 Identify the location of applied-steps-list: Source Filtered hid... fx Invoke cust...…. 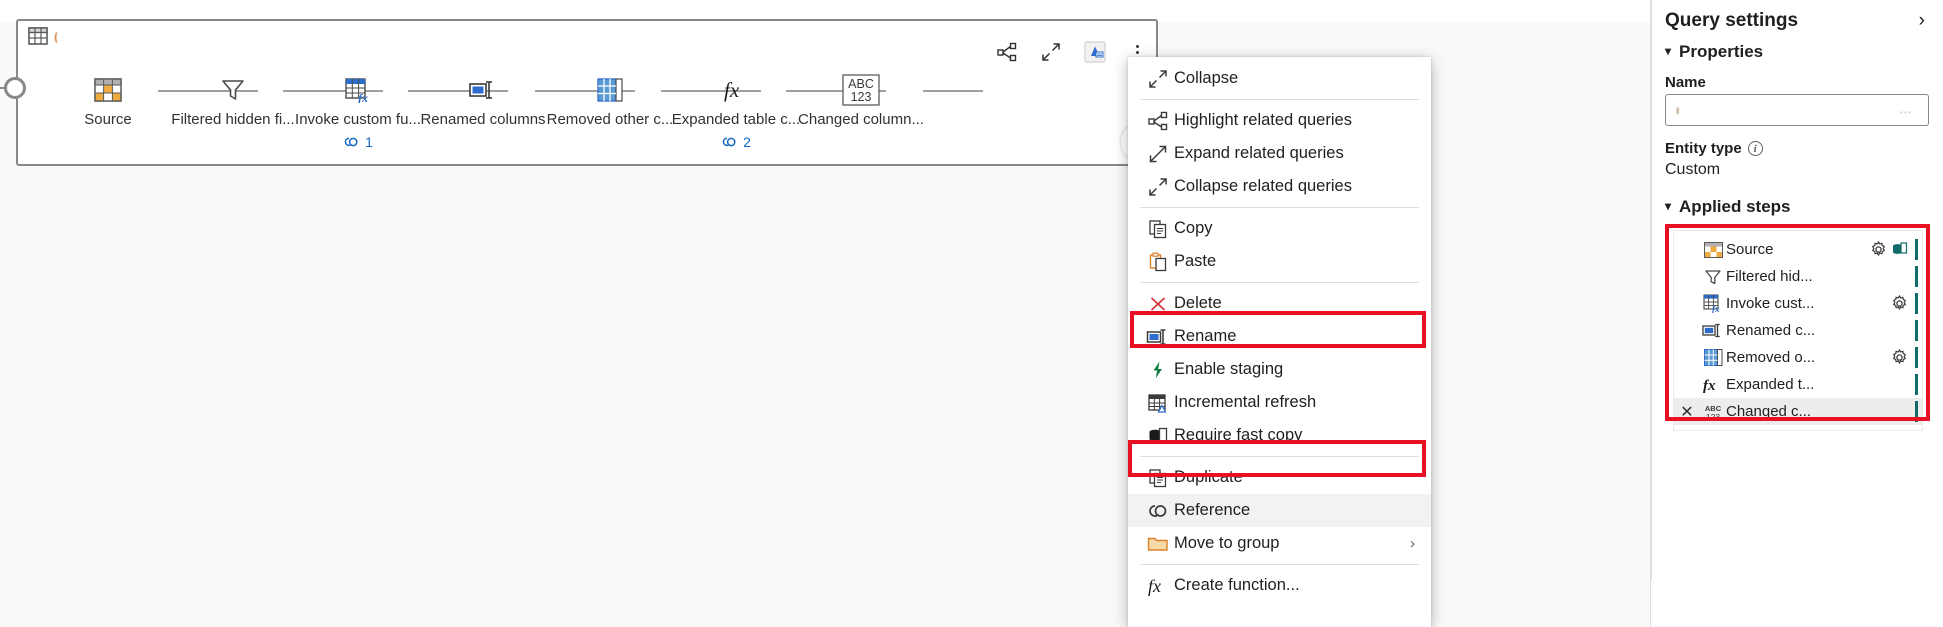
(1798, 330).